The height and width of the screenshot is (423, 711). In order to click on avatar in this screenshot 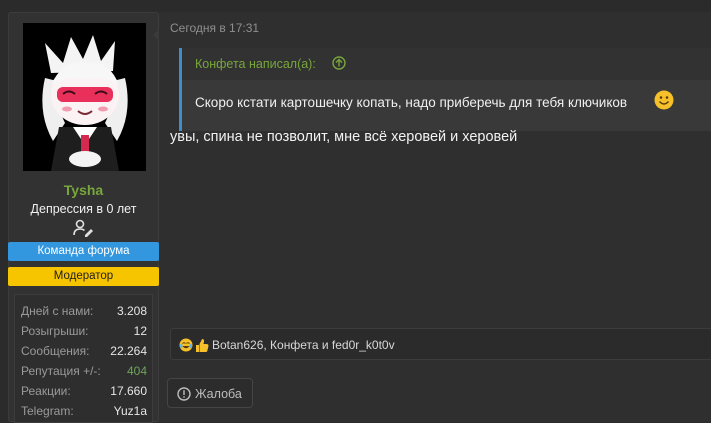, I will do `click(84, 97)`.